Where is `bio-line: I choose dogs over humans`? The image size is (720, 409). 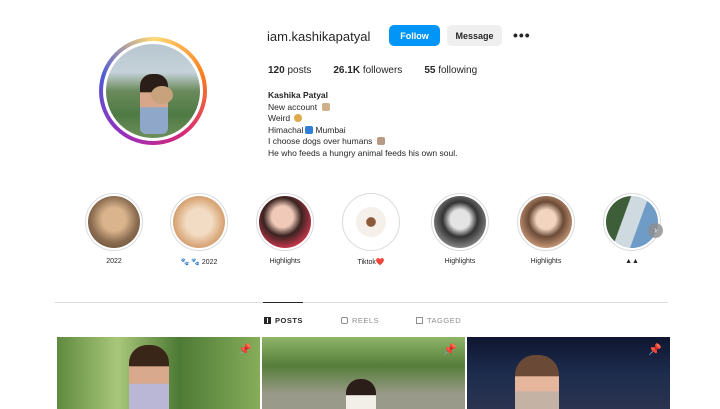
bio-line: I choose dogs over humans is located at coordinates (362, 142).